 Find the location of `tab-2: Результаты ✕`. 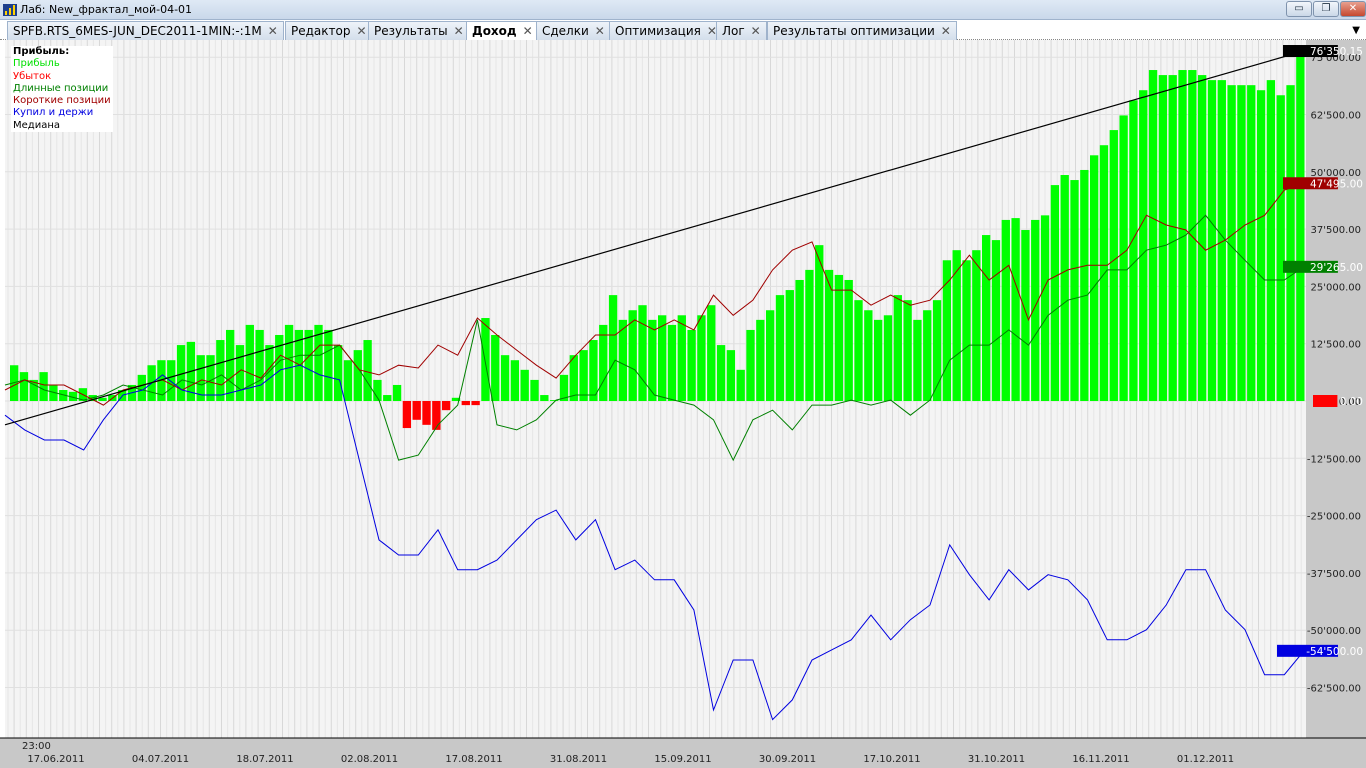

tab-2: Результаты ✕ is located at coordinates (419, 30).